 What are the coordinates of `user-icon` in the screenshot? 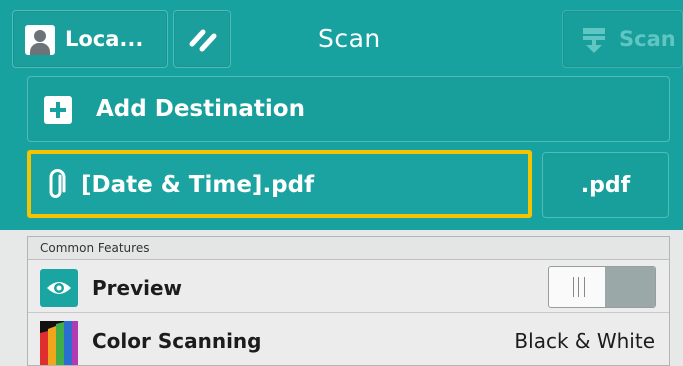 It's located at (40, 40).